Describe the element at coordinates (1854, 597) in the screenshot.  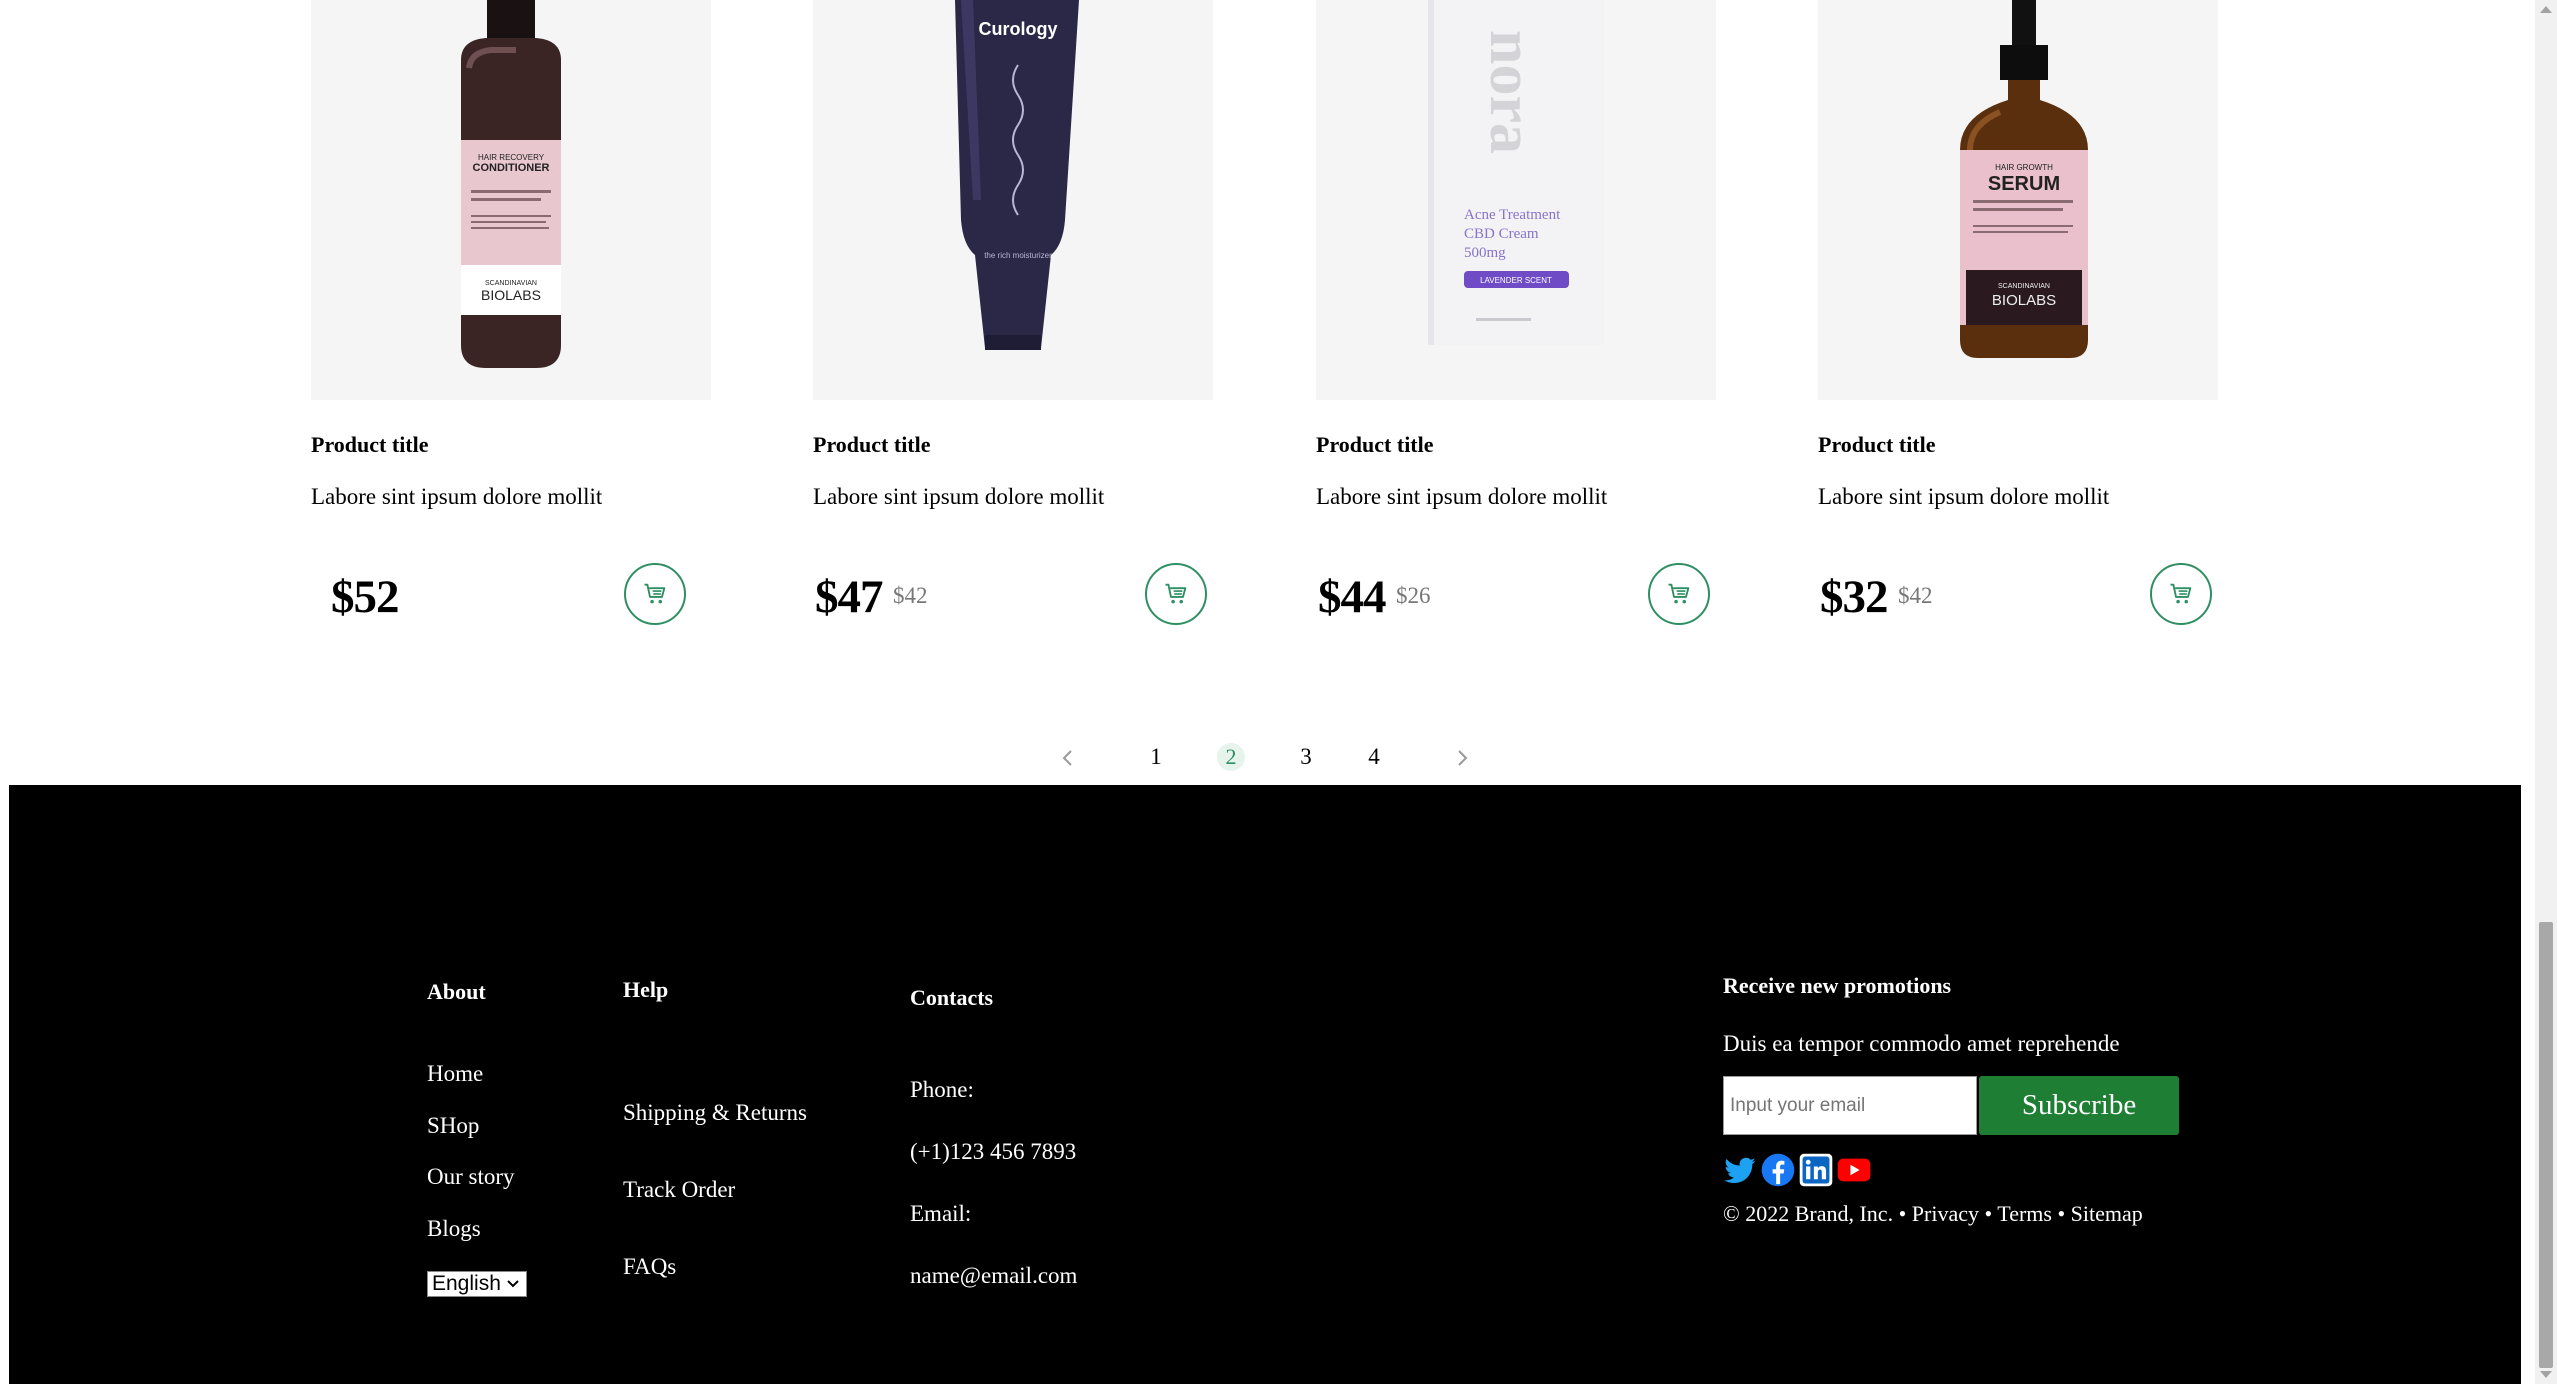
I see `product-price: $32` at that location.